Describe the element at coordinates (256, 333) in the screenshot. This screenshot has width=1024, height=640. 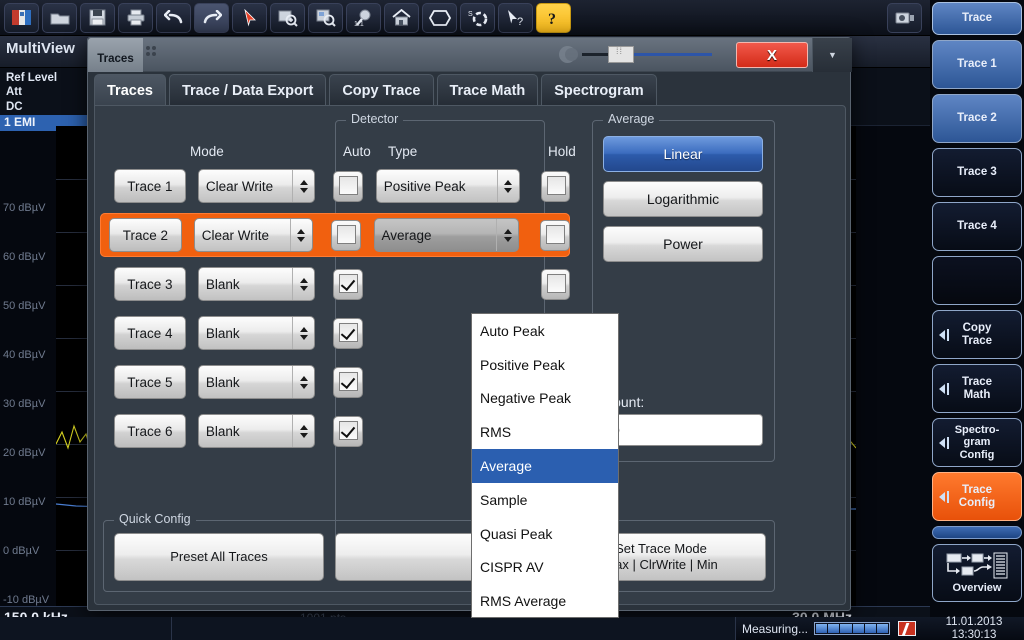
I see `mode-combo-4: Blank` at that location.